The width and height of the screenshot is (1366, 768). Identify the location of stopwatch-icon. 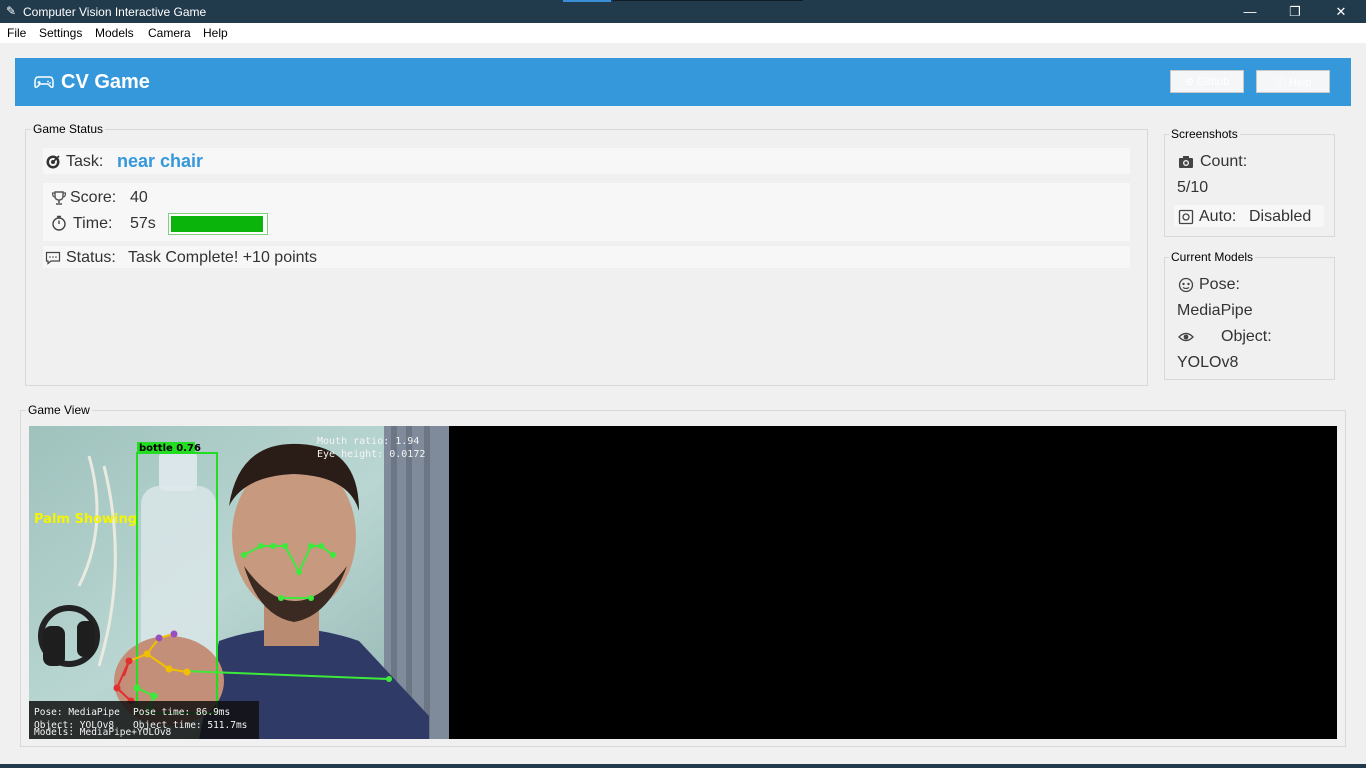
(59, 223).